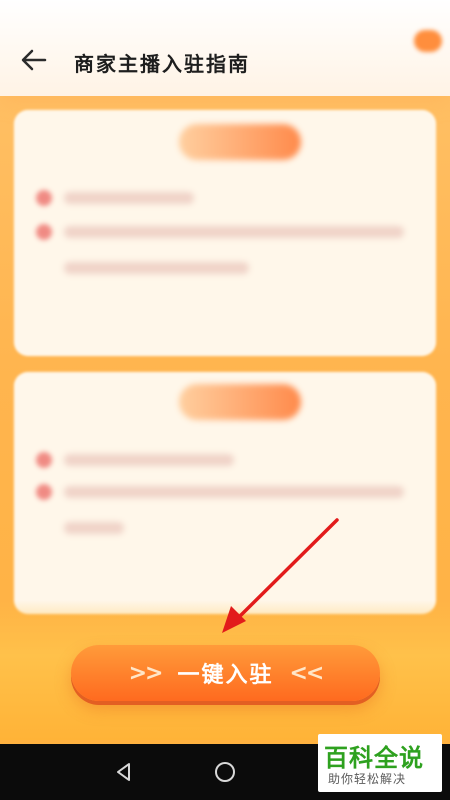  What do you see at coordinates (307, 673) in the screenshot?
I see `chevron-left-decoration: <<` at bounding box center [307, 673].